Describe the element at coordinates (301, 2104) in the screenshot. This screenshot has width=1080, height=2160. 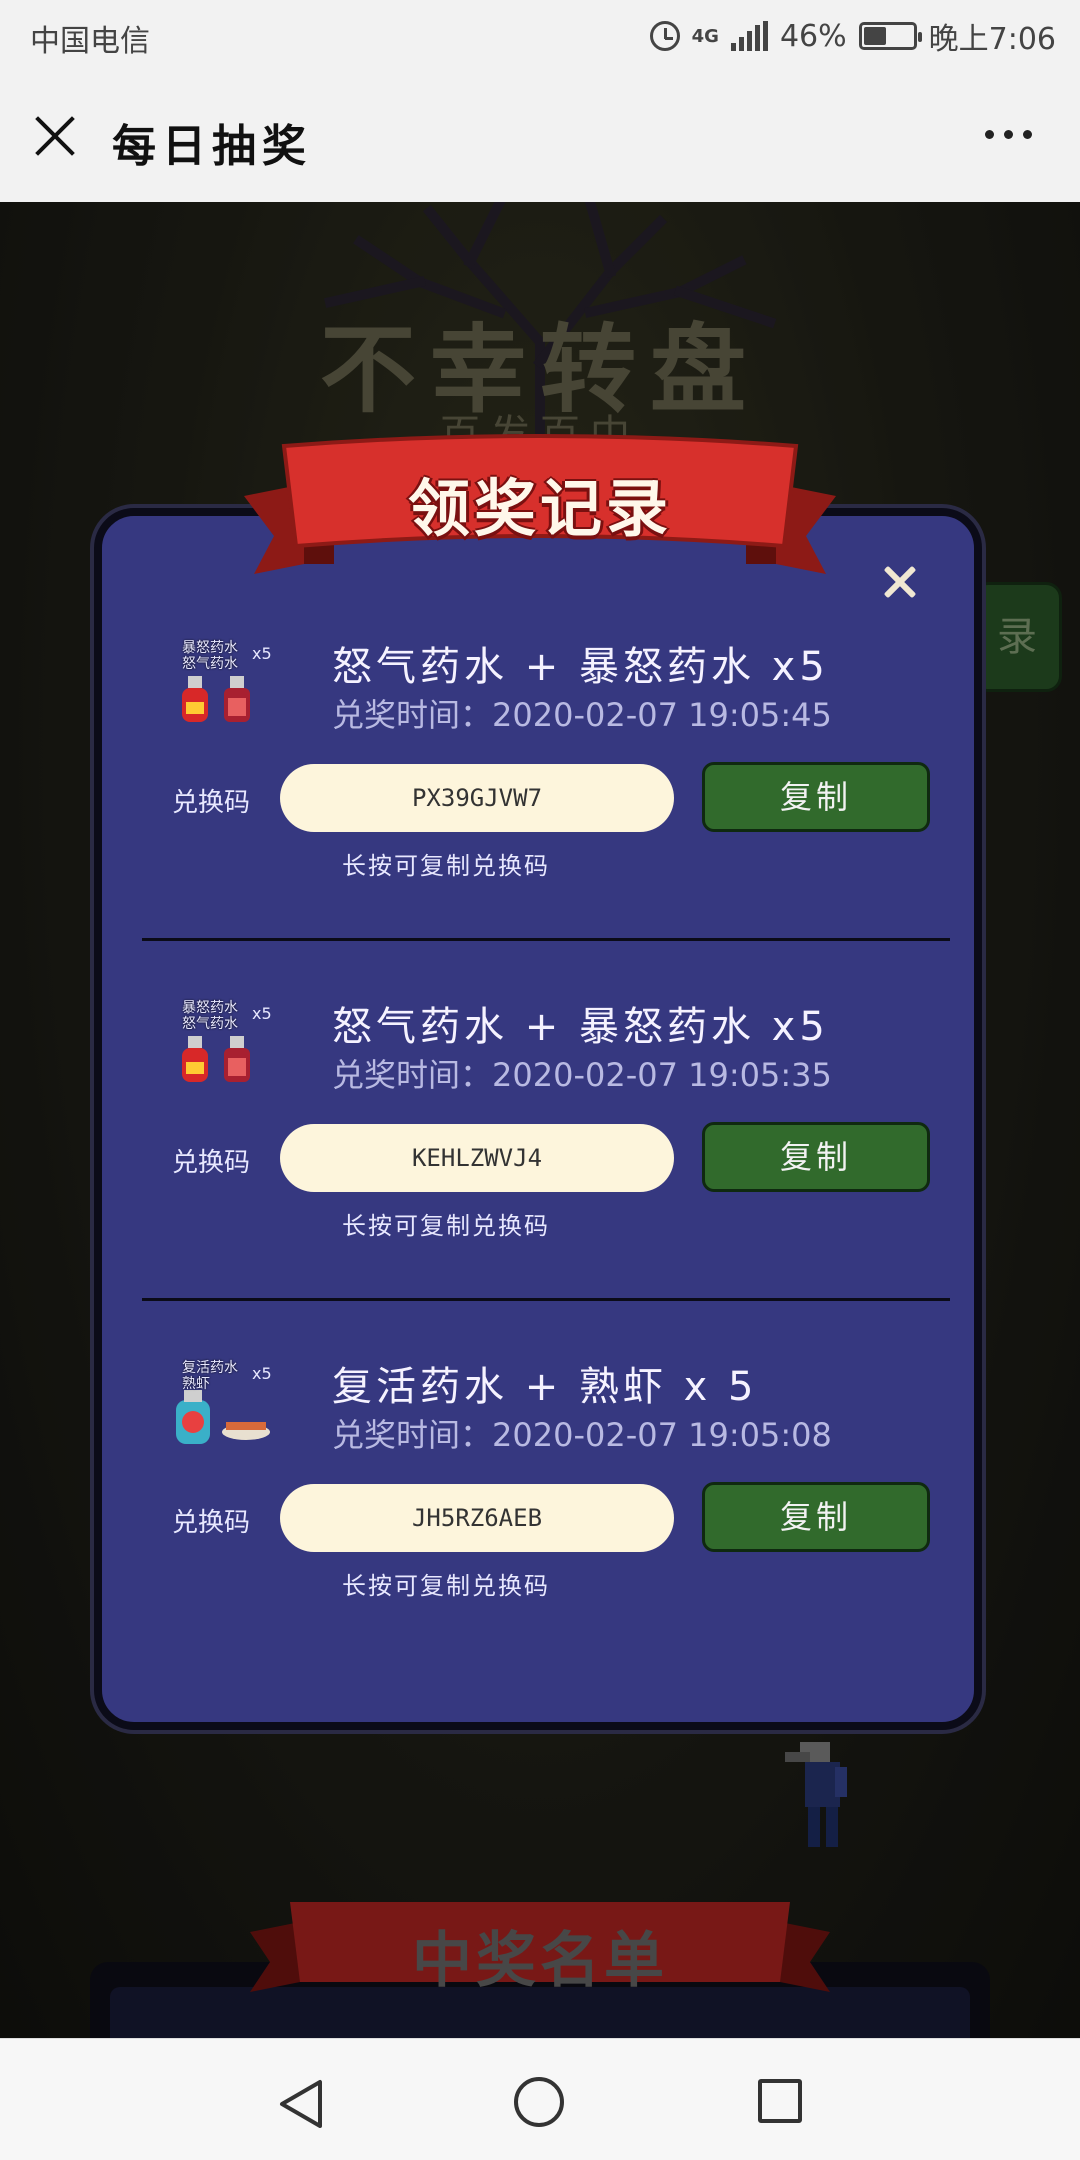
I see `back-icon` at that location.